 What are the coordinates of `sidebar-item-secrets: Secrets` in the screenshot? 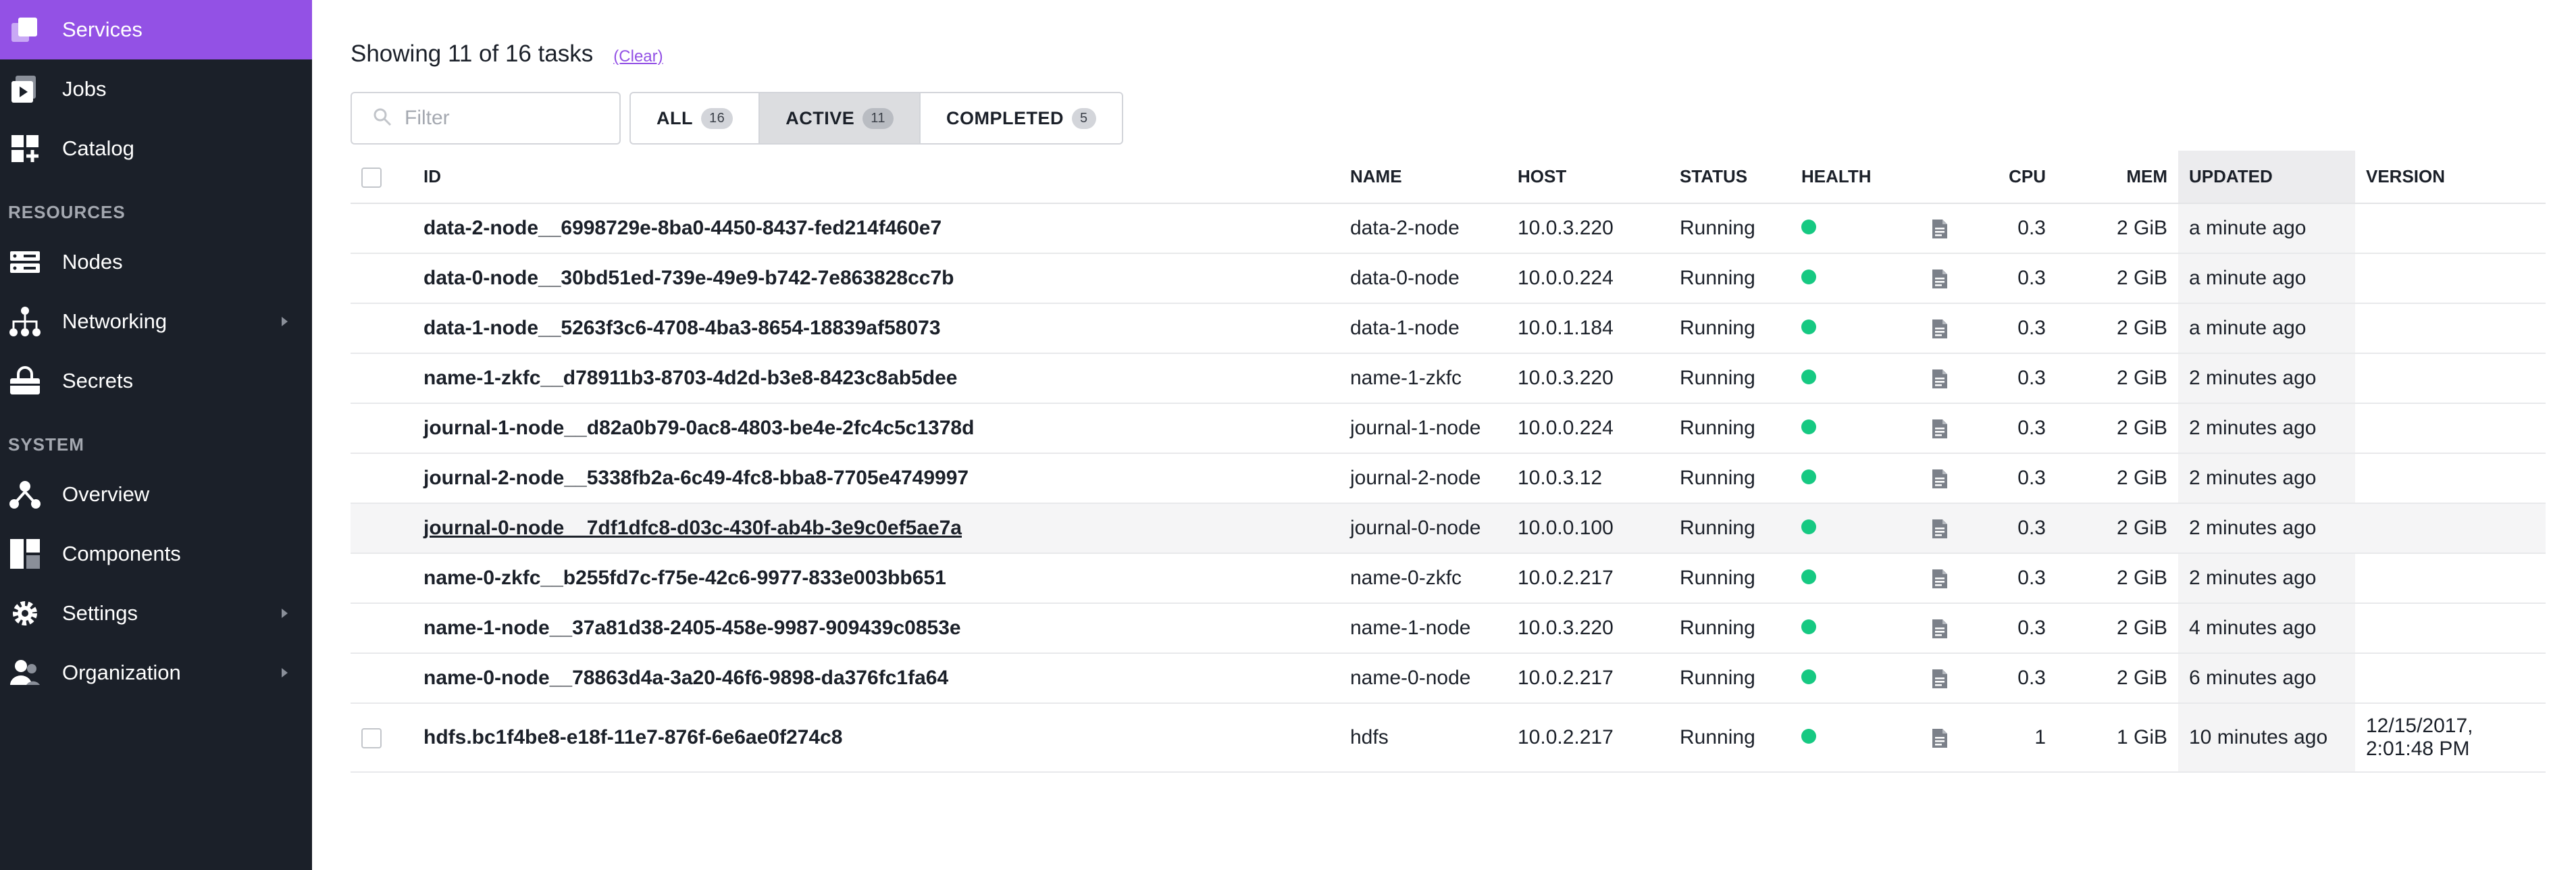 It's located at (156, 381).